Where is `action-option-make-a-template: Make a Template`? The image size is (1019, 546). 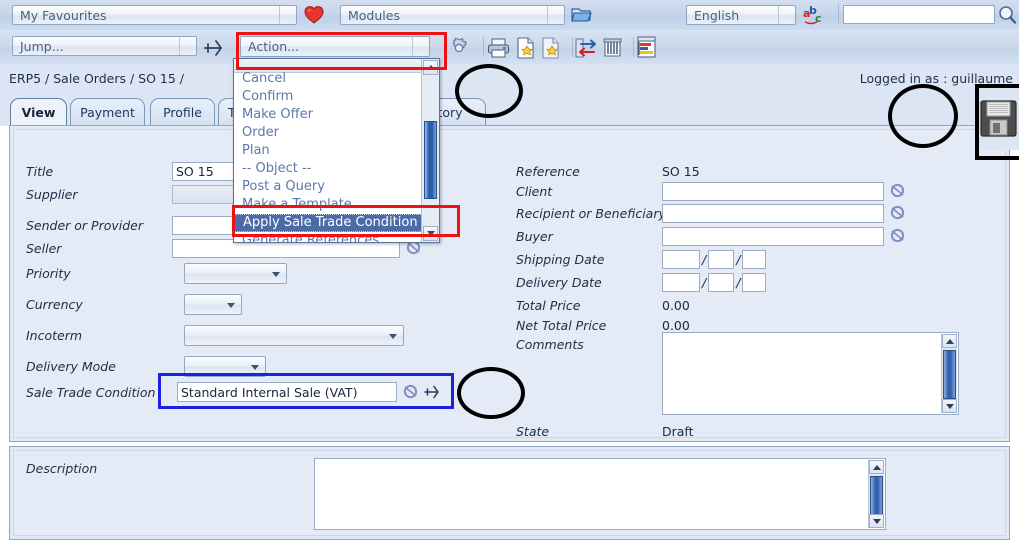 action-option-make-a-template: Make a Template is located at coordinates (328, 205).